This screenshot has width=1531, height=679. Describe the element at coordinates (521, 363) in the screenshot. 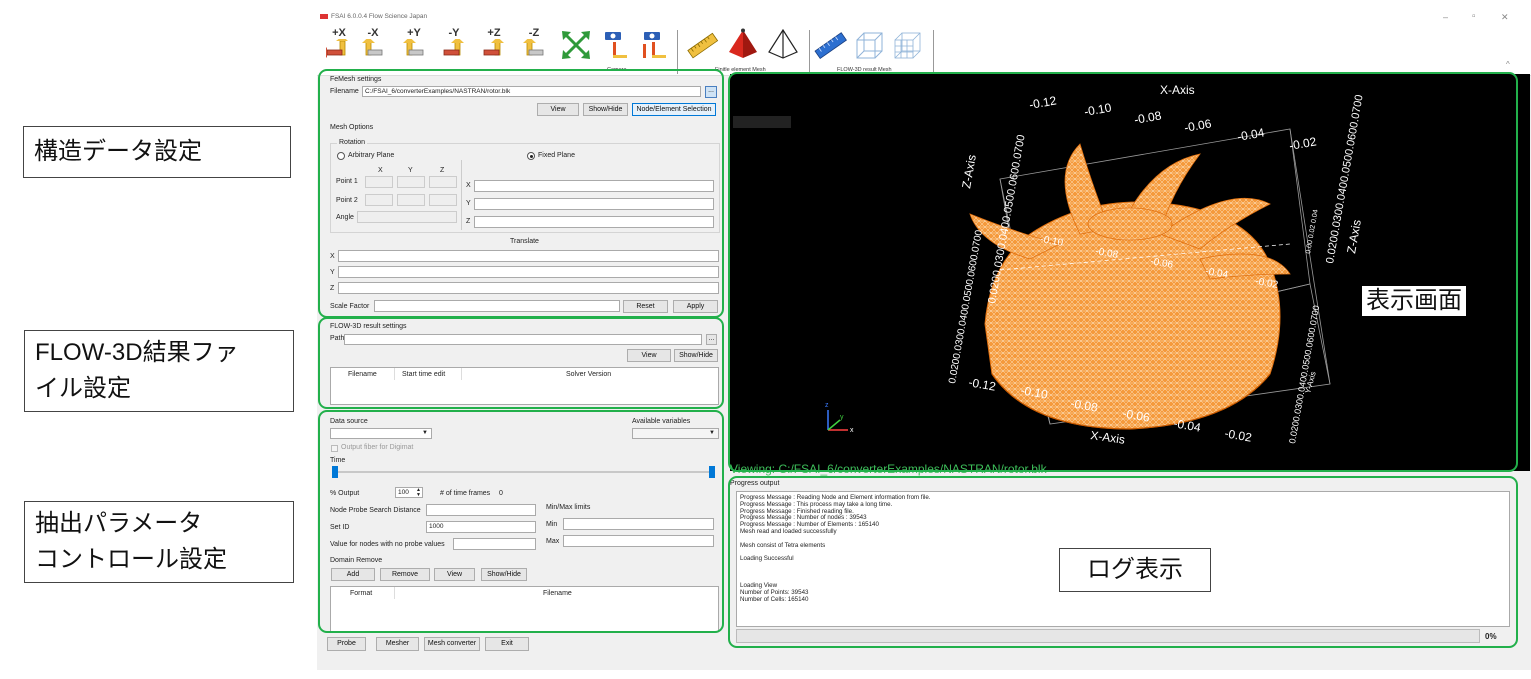

I see `highlight-flow3d` at that location.